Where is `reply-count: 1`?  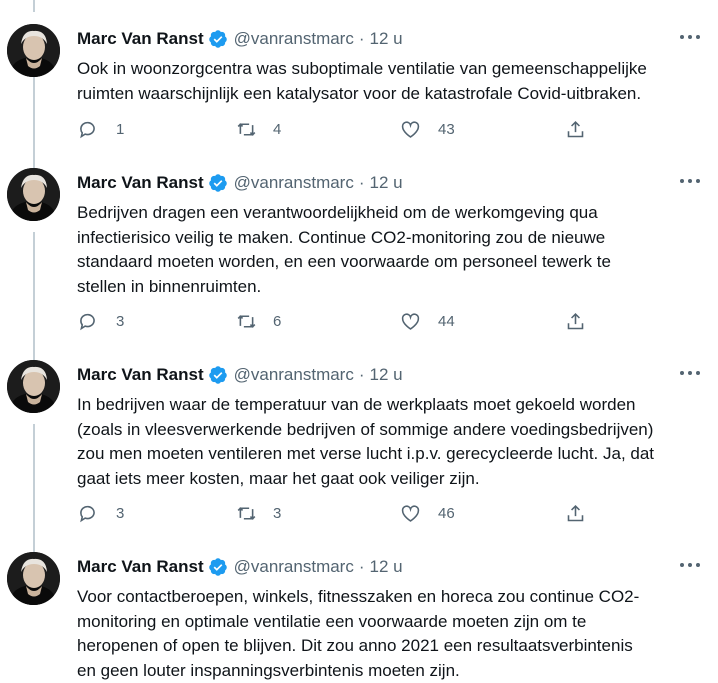 reply-count: 1 is located at coordinates (120, 129).